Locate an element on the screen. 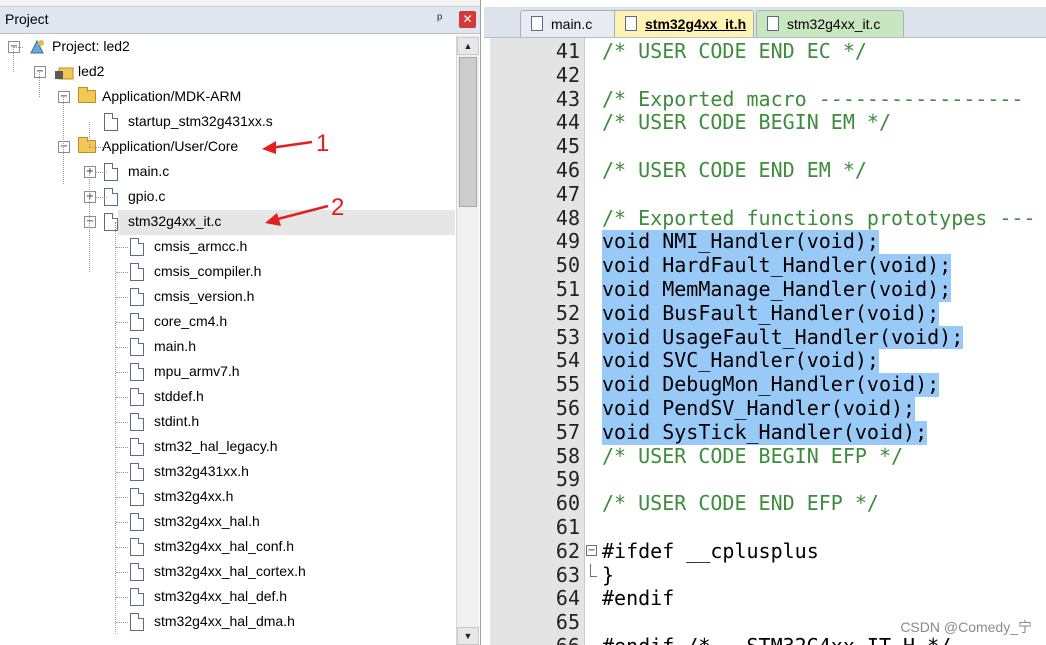 The height and width of the screenshot is (645, 1046). tree-item: startup_stm32g431xx.s is located at coordinates (227, 122).